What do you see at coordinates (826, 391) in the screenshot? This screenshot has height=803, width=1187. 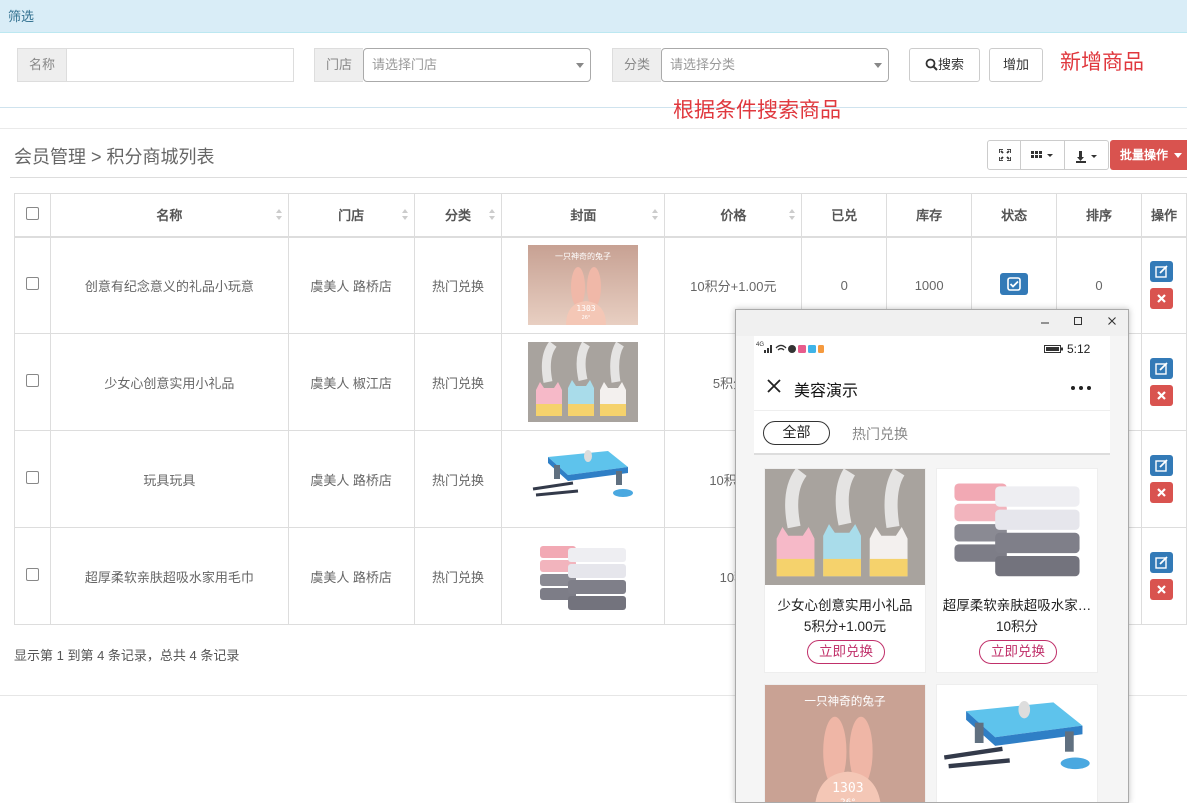 I see `phone-page-title: 美容演示` at bounding box center [826, 391].